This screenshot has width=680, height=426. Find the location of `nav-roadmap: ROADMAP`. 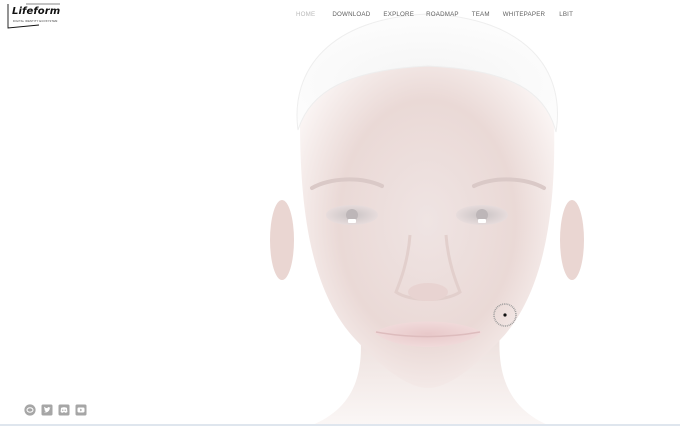

nav-roadmap: ROADMAP is located at coordinates (442, 15).